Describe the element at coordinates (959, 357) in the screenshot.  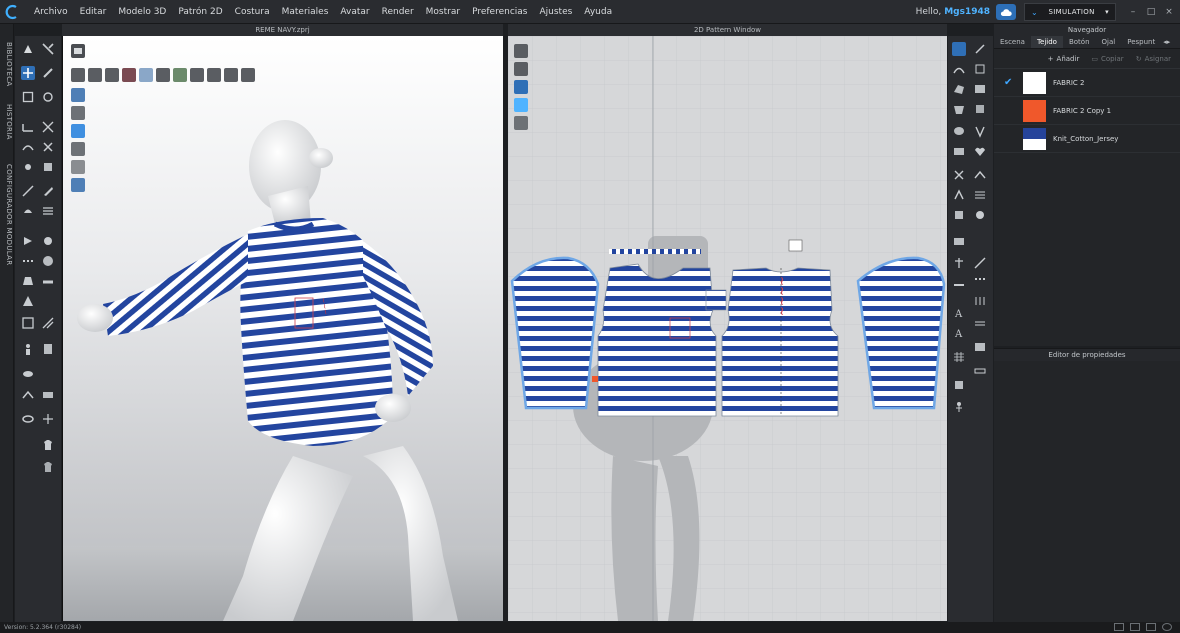
I see `pattern-grid-icon` at that location.